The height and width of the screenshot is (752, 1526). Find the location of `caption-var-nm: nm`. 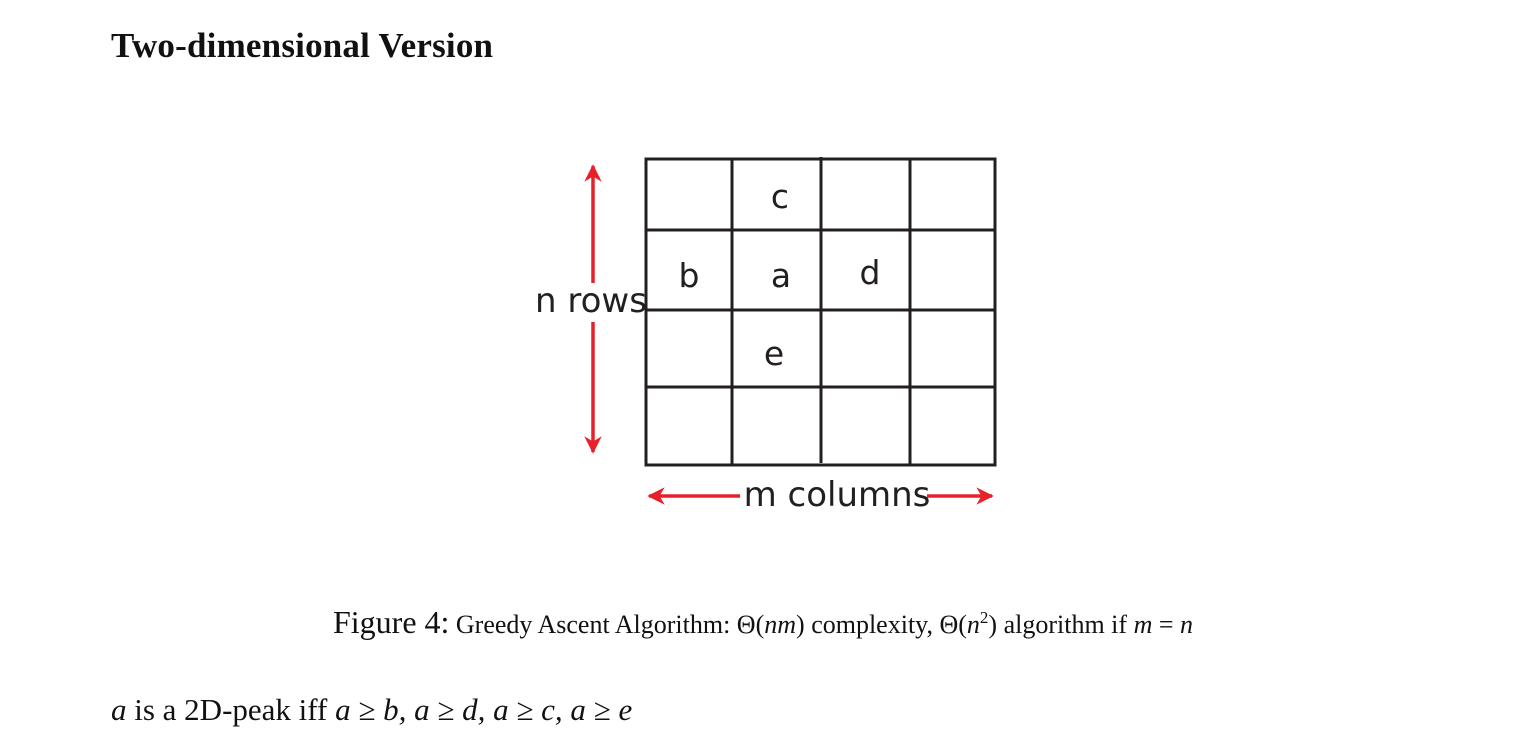

caption-var-nm: nm is located at coordinates (780, 624).